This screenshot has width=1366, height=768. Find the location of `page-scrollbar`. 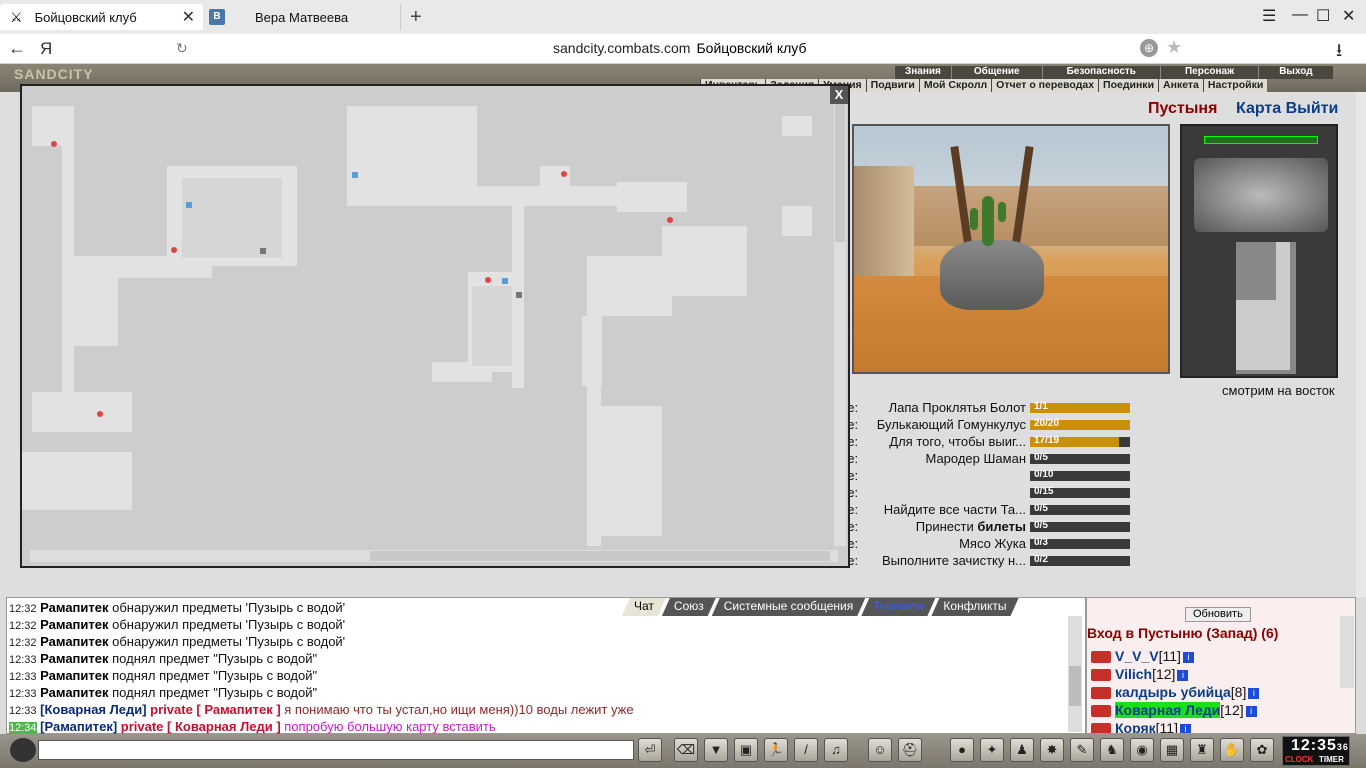

page-scrollbar is located at coordinates (1361, 344).